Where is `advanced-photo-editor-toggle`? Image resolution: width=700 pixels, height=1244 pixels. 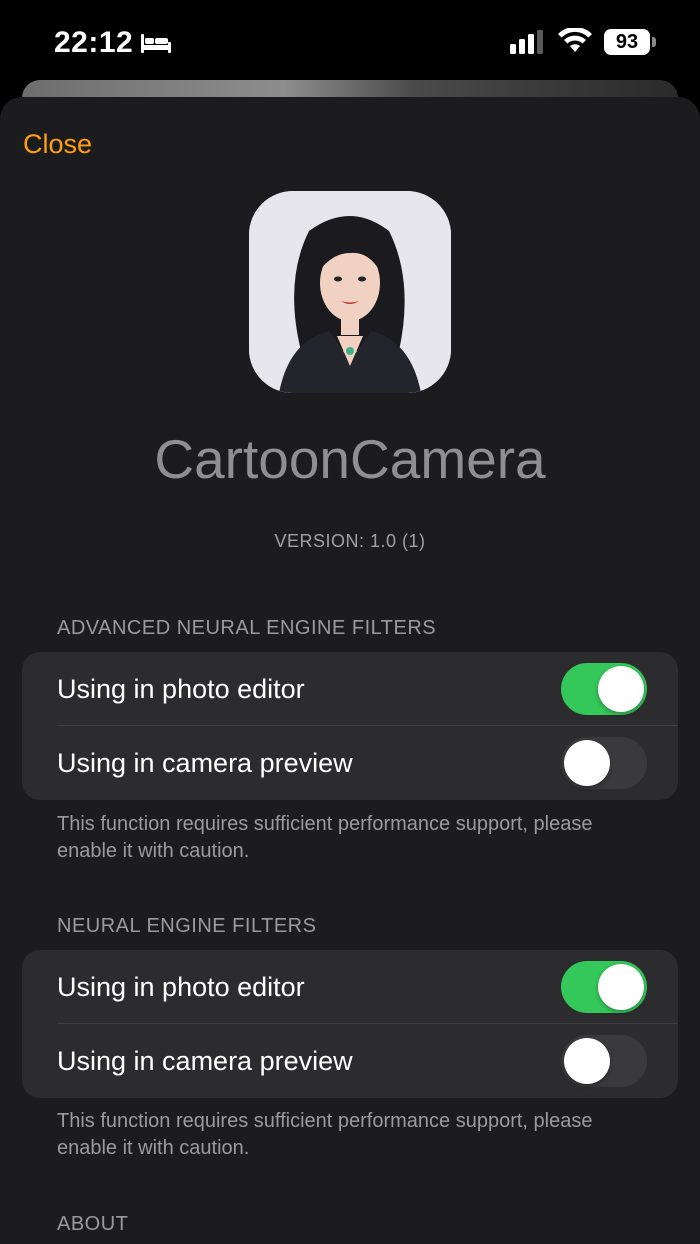
advanced-photo-editor-toggle is located at coordinates (604, 689).